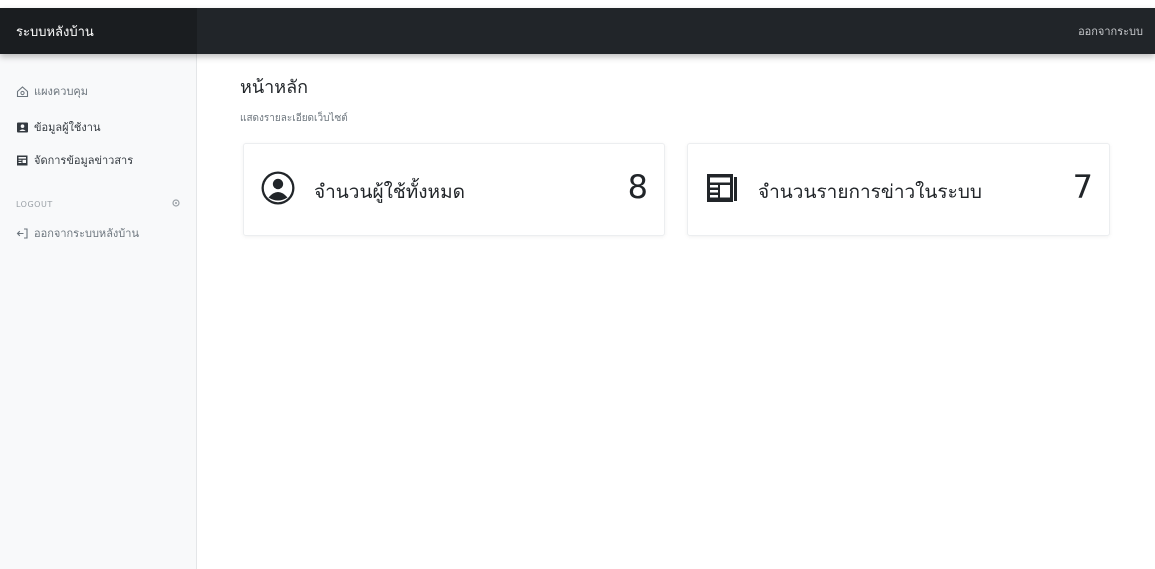  Describe the element at coordinates (98, 31) in the screenshot. I see `brand-title: ระบบหลังบ้าน` at that location.